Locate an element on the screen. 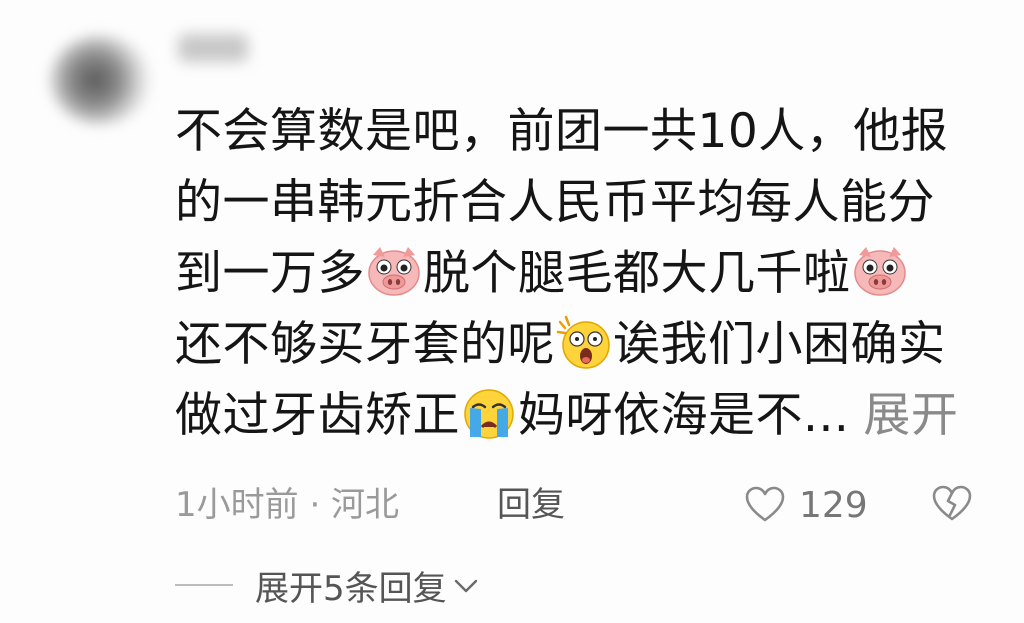 The height and width of the screenshot is (623, 1024). avatar is located at coordinates (100, 80).